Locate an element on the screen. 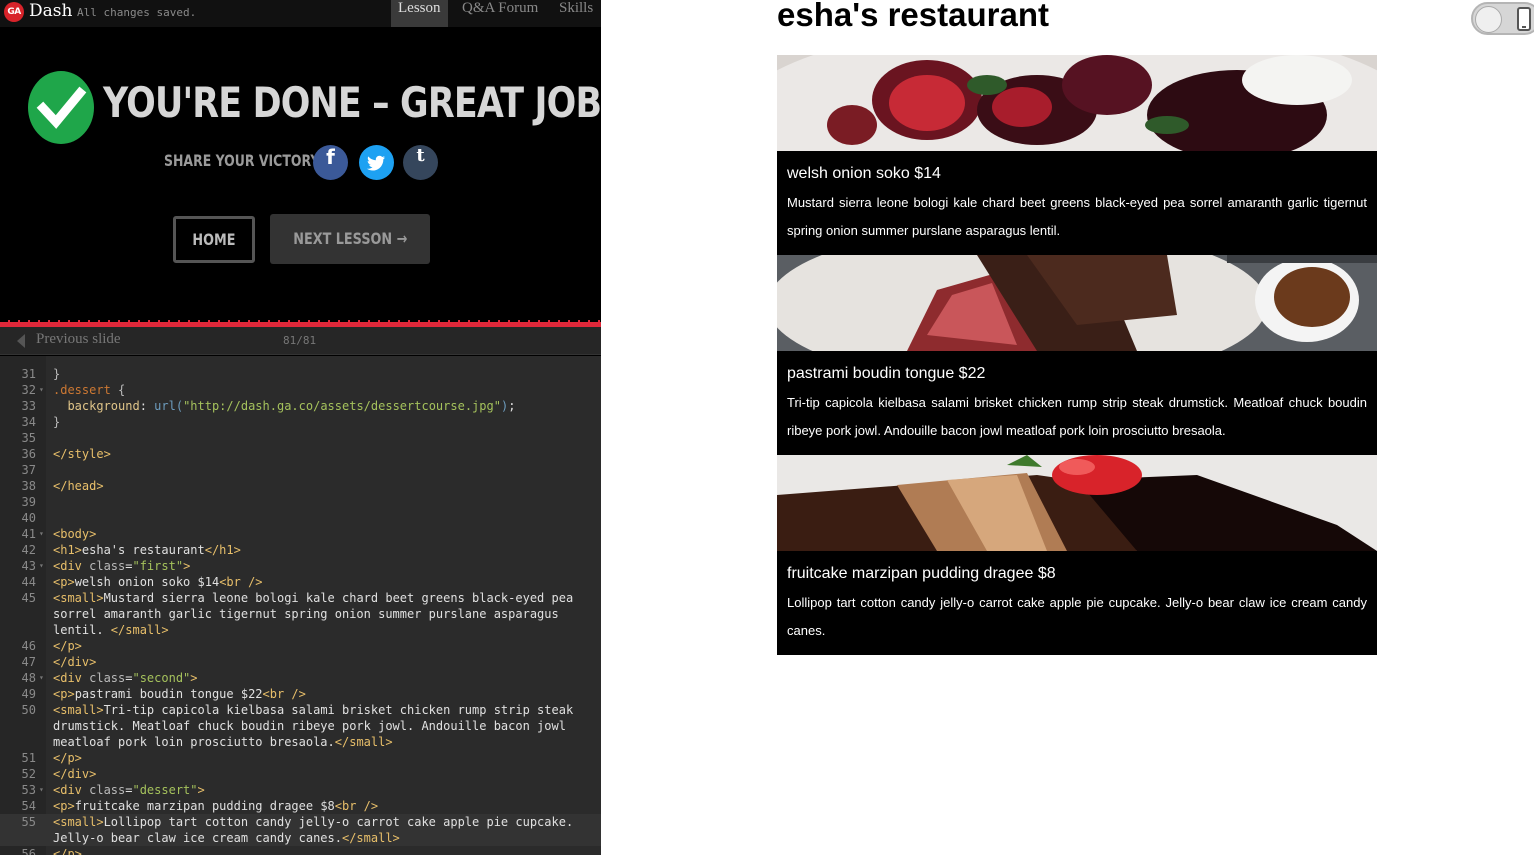 This screenshot has height=855, width=1534. tab-lesson: Lesson is located at coordinates (419, 13).